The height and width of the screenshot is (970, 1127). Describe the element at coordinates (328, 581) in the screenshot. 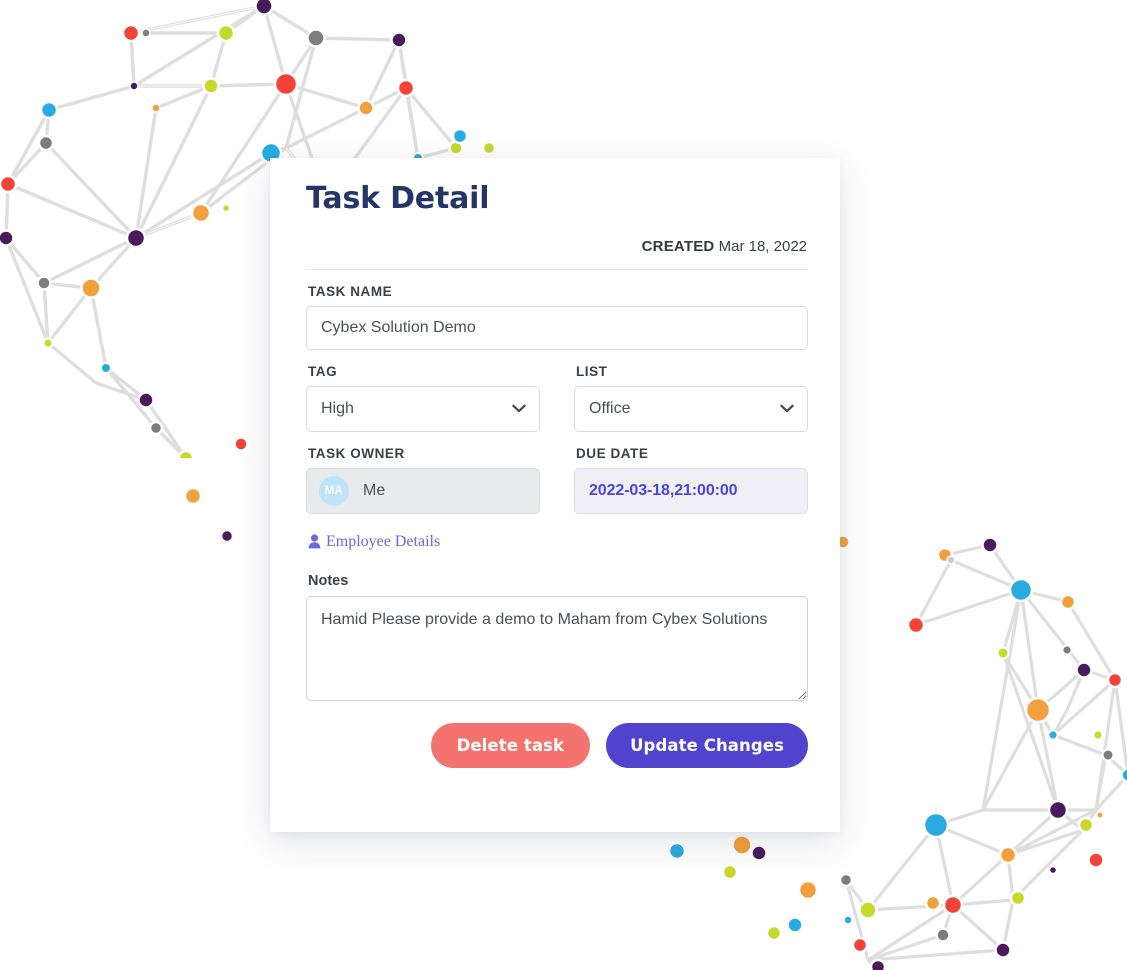

I see `notes-label: Notes` at that location.